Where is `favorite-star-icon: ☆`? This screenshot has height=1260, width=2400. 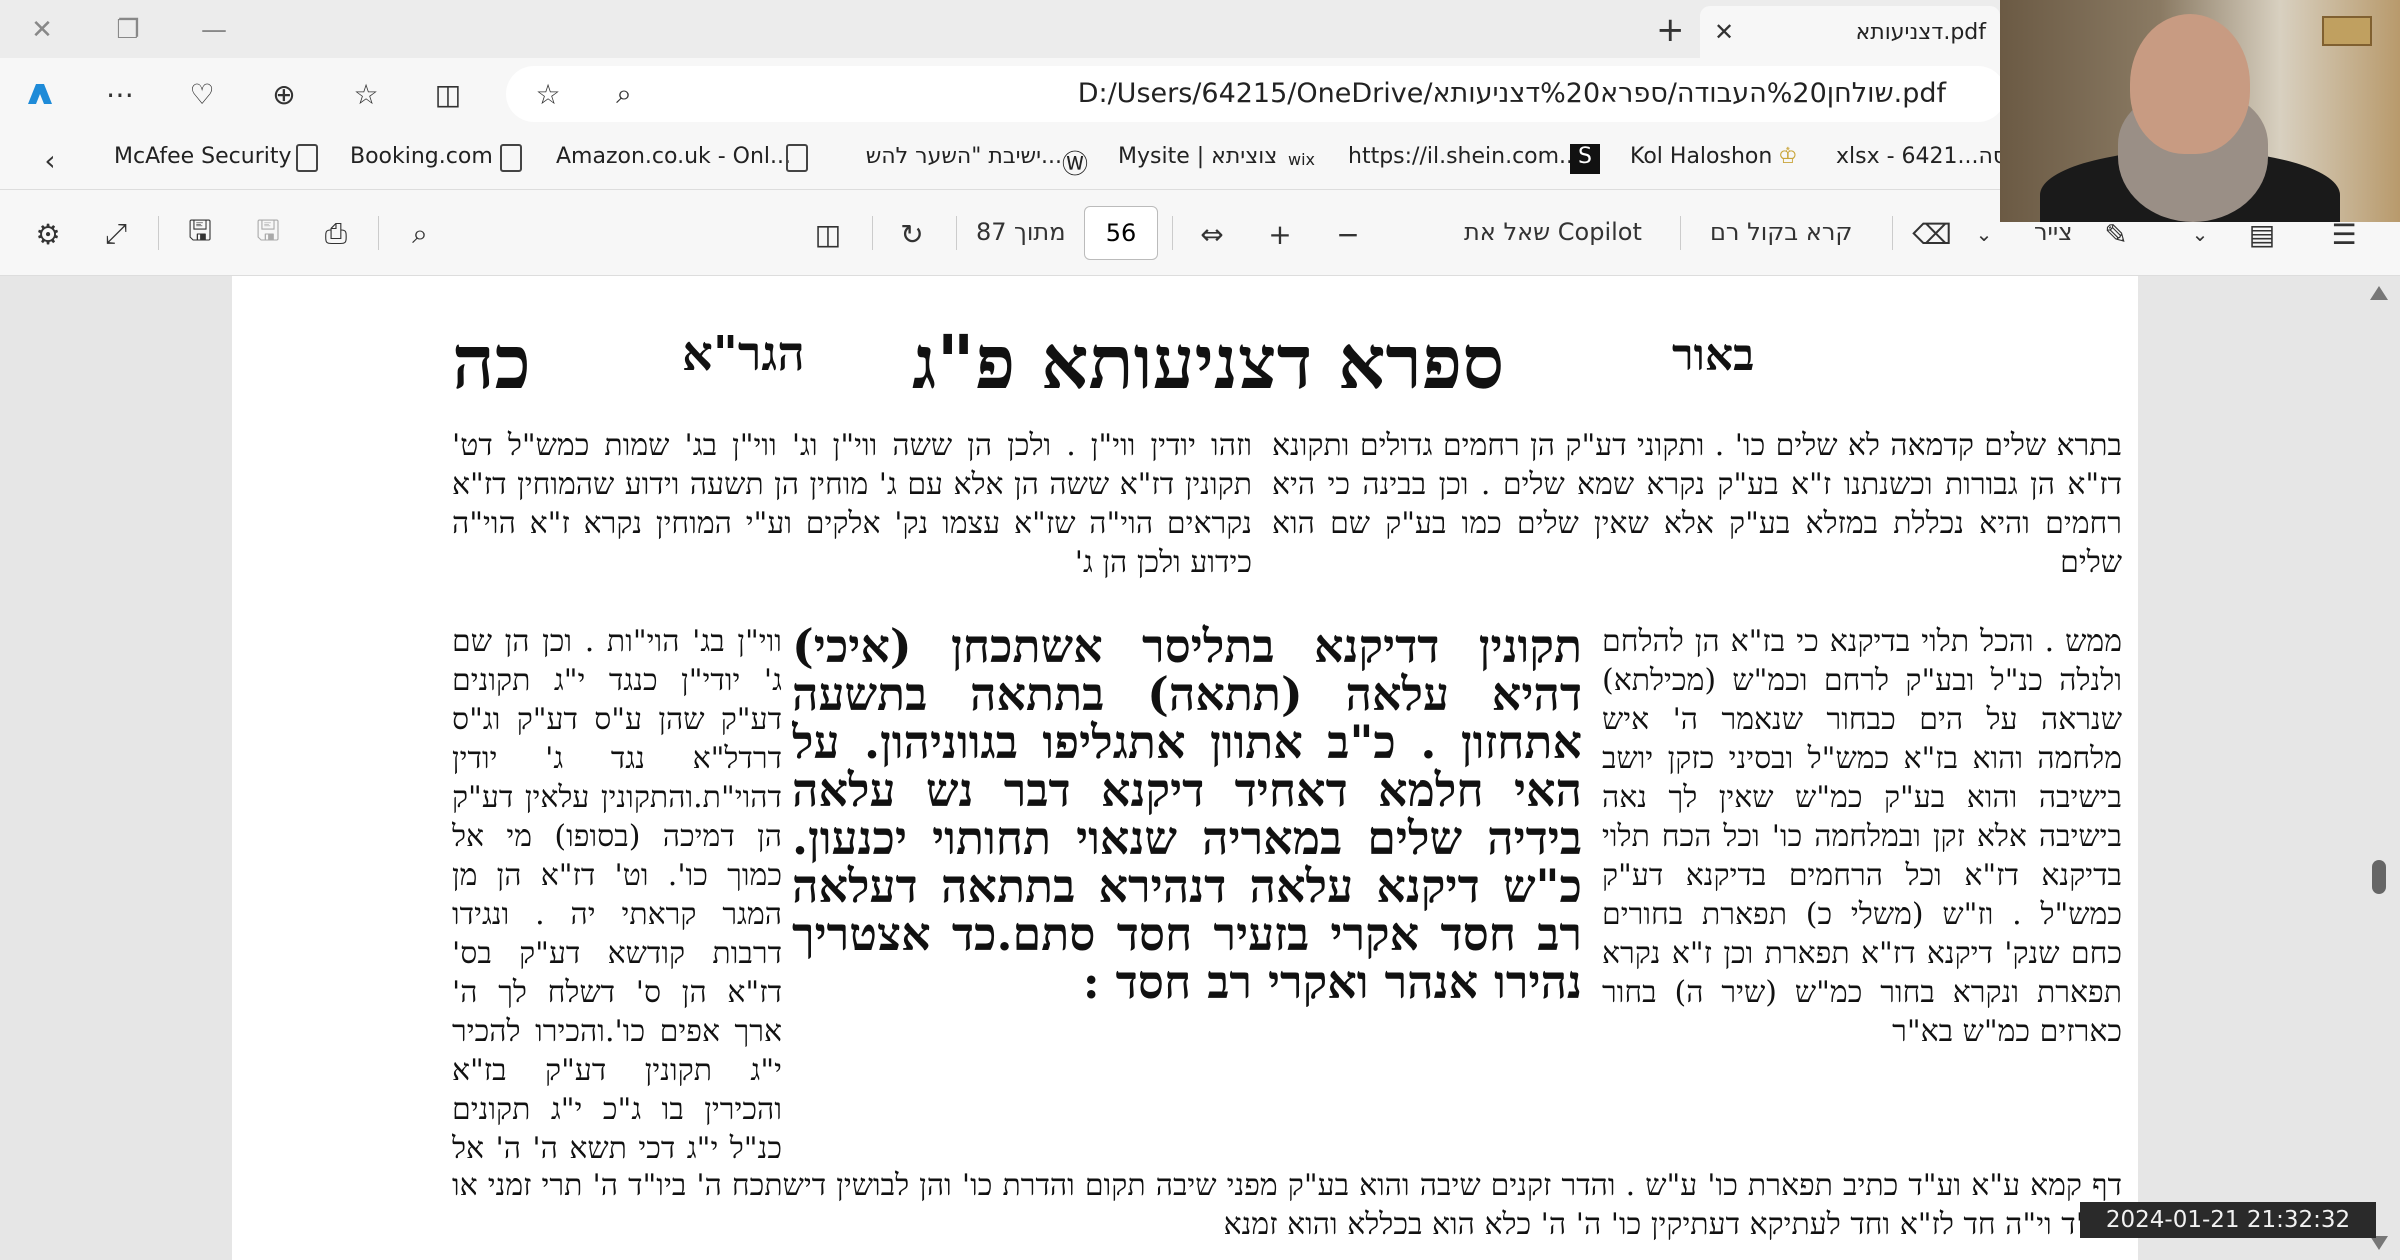
favorite-star-icon: ☆ is located at coordinates (548, 94).